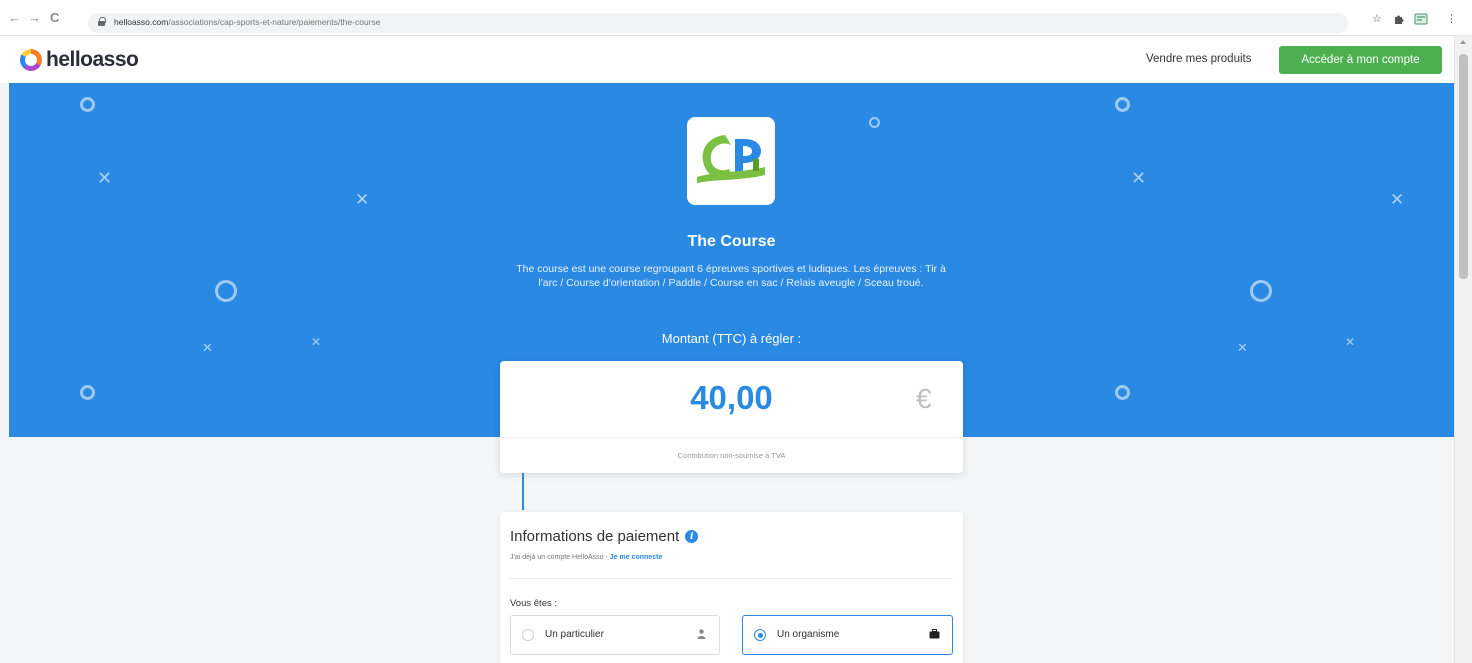 The width and height of the screenshot is (1472, 663). Describe the element at coordinates (102, 21) in the screenshot. I see `lock-icon` at that location.